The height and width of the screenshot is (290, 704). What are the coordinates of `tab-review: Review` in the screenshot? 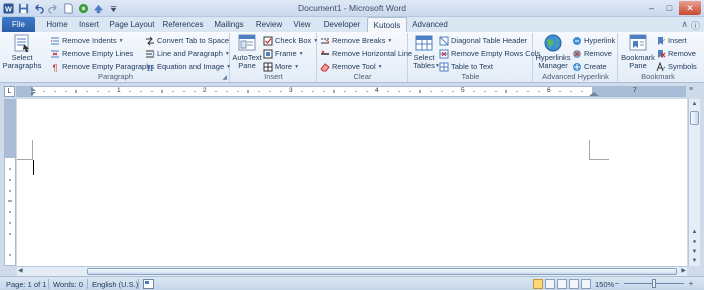 It's located at (269, 24).